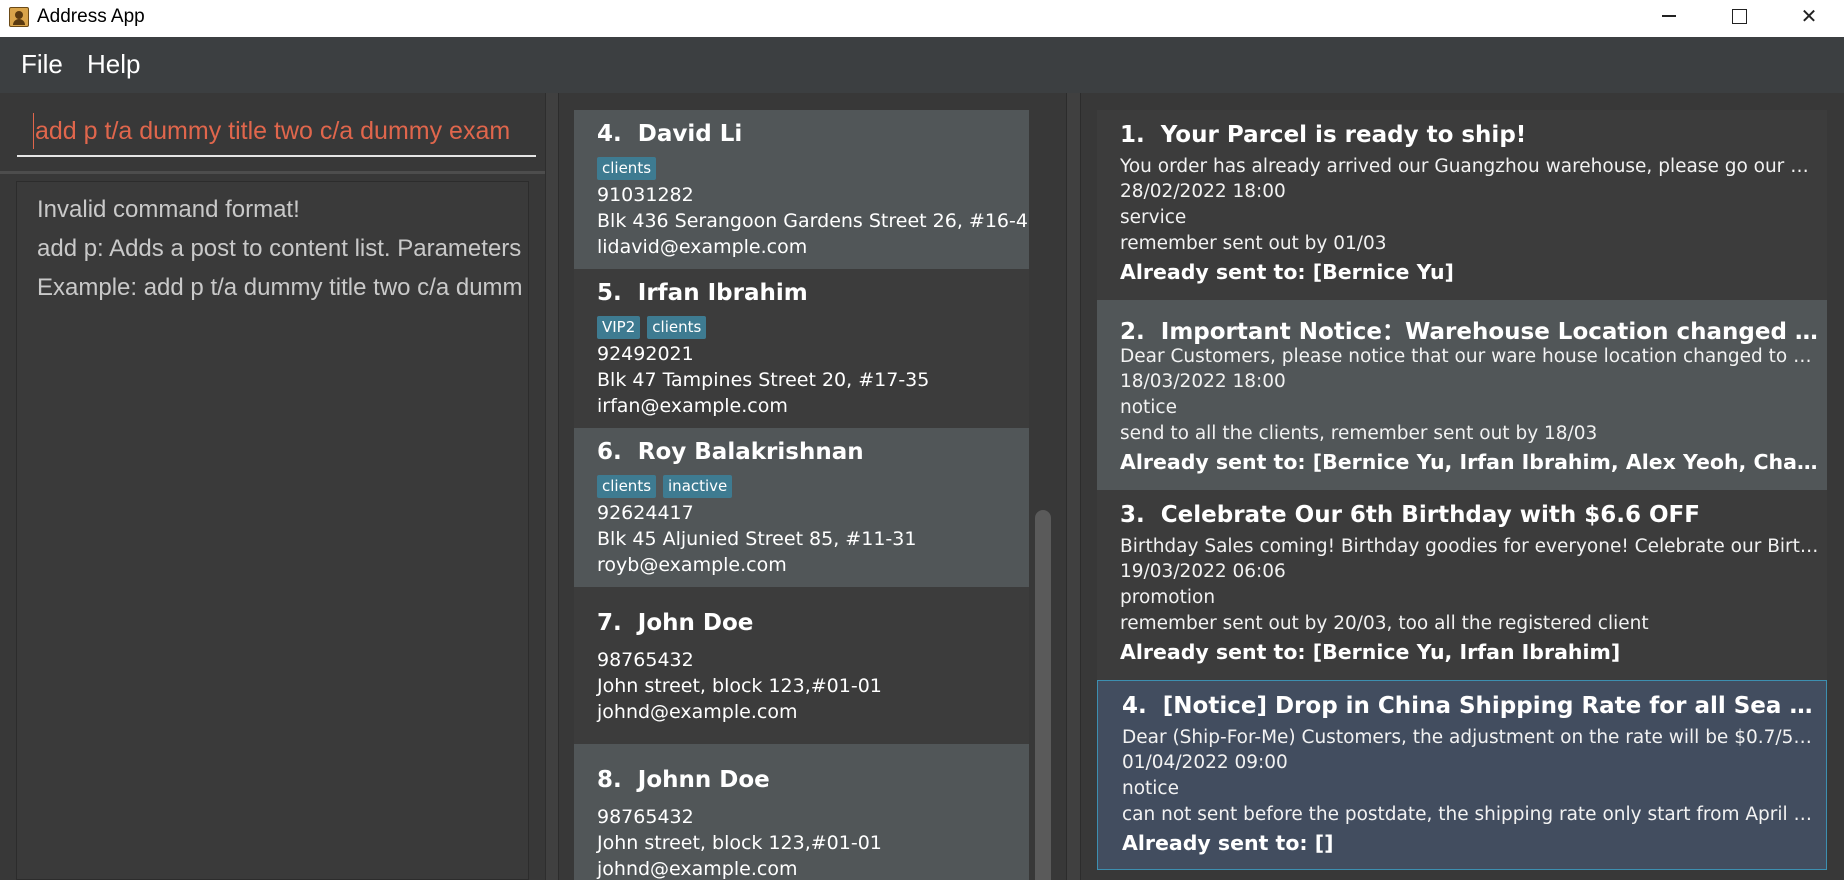  Describe the element at coordinates (619, 327) in the screenshot. I see `tag: VIP2` at that location.